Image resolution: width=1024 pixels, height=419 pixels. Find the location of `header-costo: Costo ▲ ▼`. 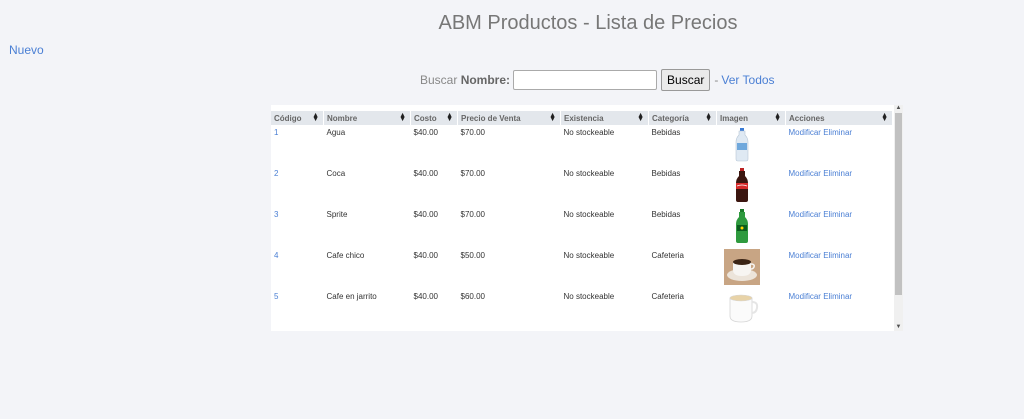

header-costo: Costo ▲ ▼ is located at coordinates (434, 118).